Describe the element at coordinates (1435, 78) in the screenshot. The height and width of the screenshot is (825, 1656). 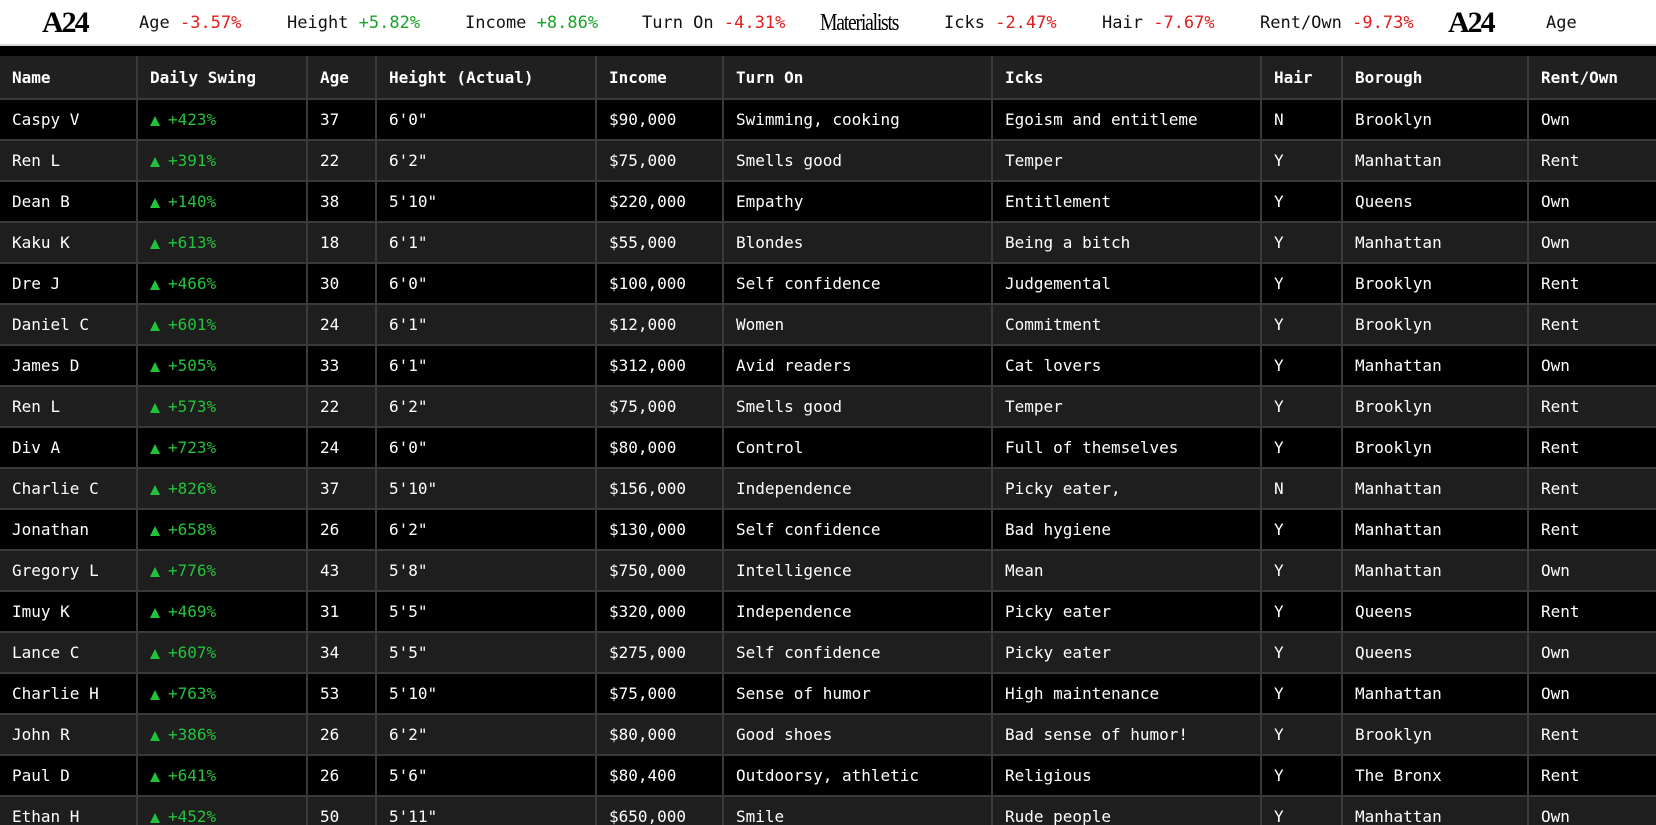
I see `column-header: Borough` at that location.